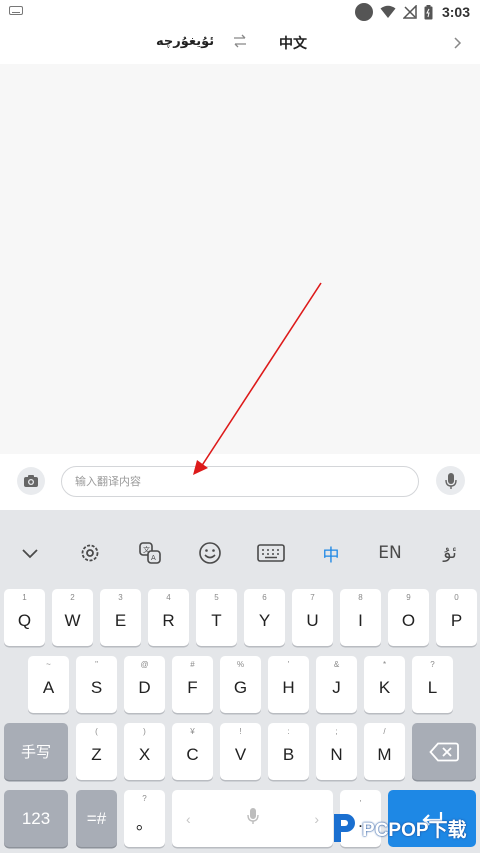 Image resolution: width=480 pixels, height=853 pixels. Describe the element at coordinates (16, 10) in the screenshot. I see `keyboard-notification-icon` at that location.